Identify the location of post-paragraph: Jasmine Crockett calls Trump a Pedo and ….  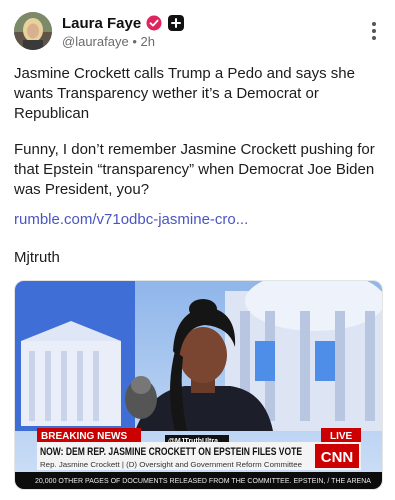
(184, 93).